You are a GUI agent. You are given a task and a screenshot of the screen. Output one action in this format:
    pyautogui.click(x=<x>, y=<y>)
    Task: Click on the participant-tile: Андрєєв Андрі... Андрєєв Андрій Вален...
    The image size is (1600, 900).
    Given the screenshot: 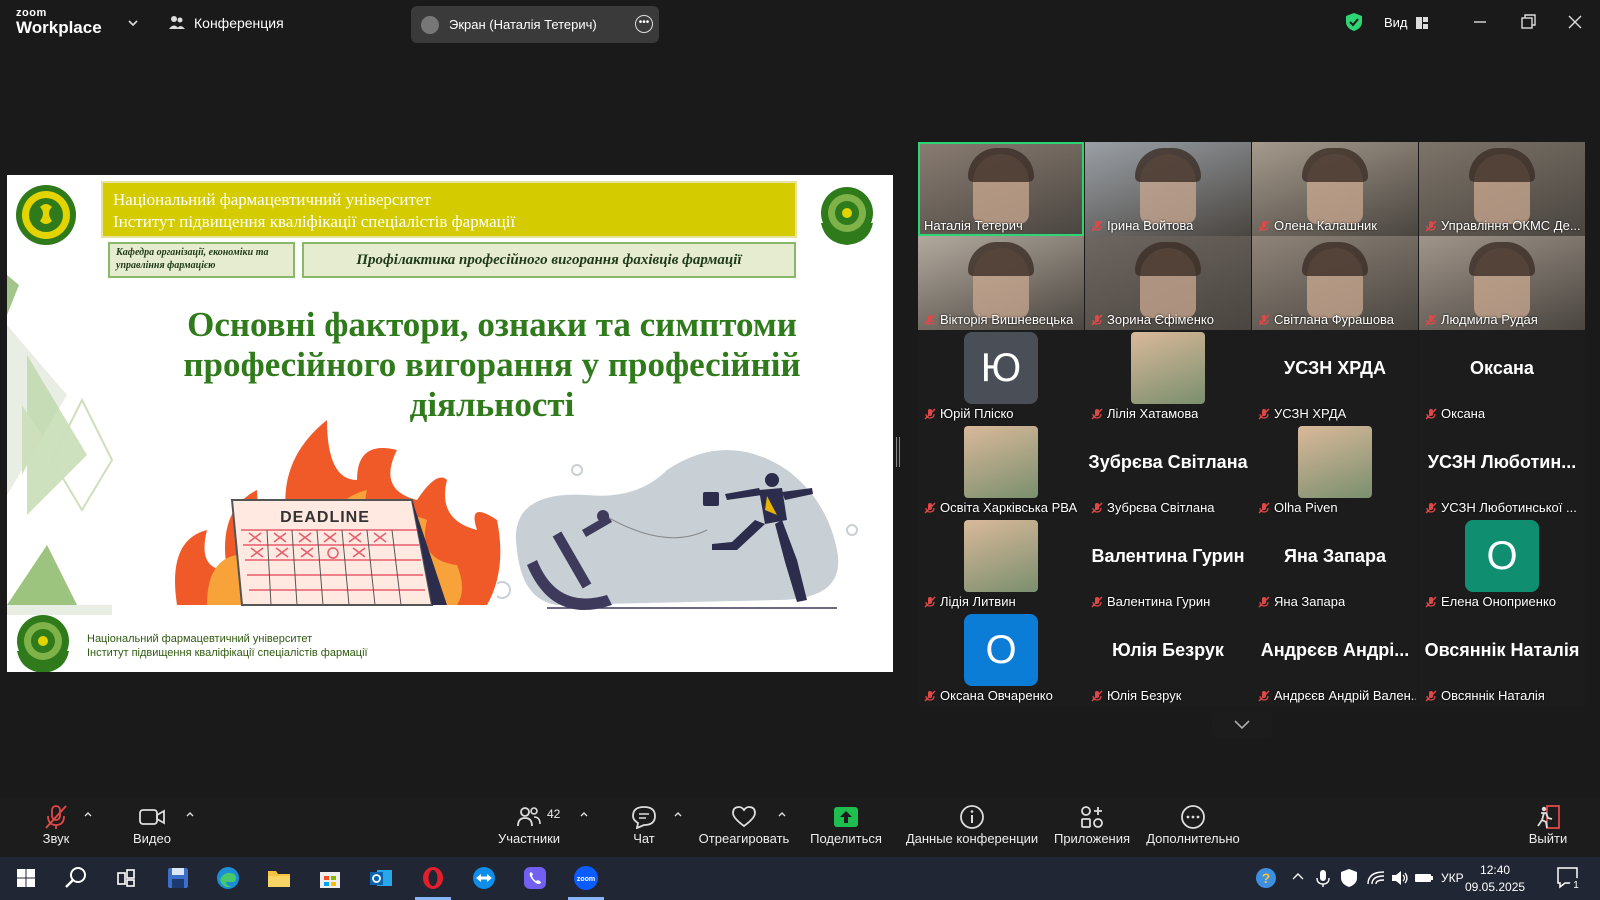 What is the action you would take?
    pyautogui.click(x=1335, y=659)
    